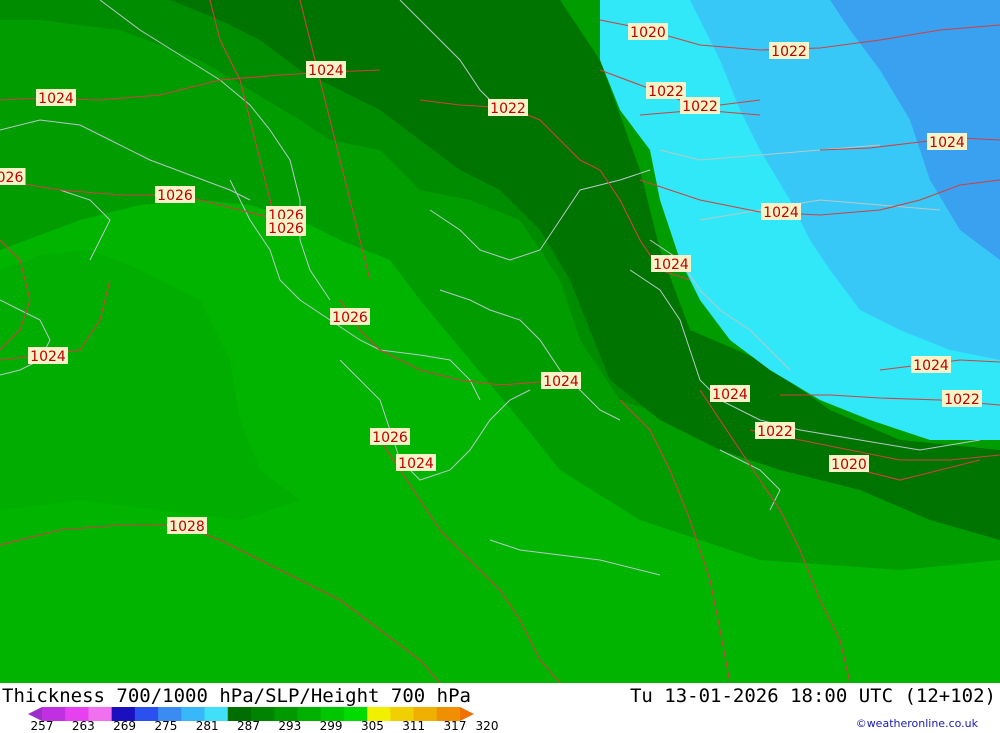 This screenshot has height=733, width=1000. I want to click on isobar-label-5: 1024, so click(326, 70).